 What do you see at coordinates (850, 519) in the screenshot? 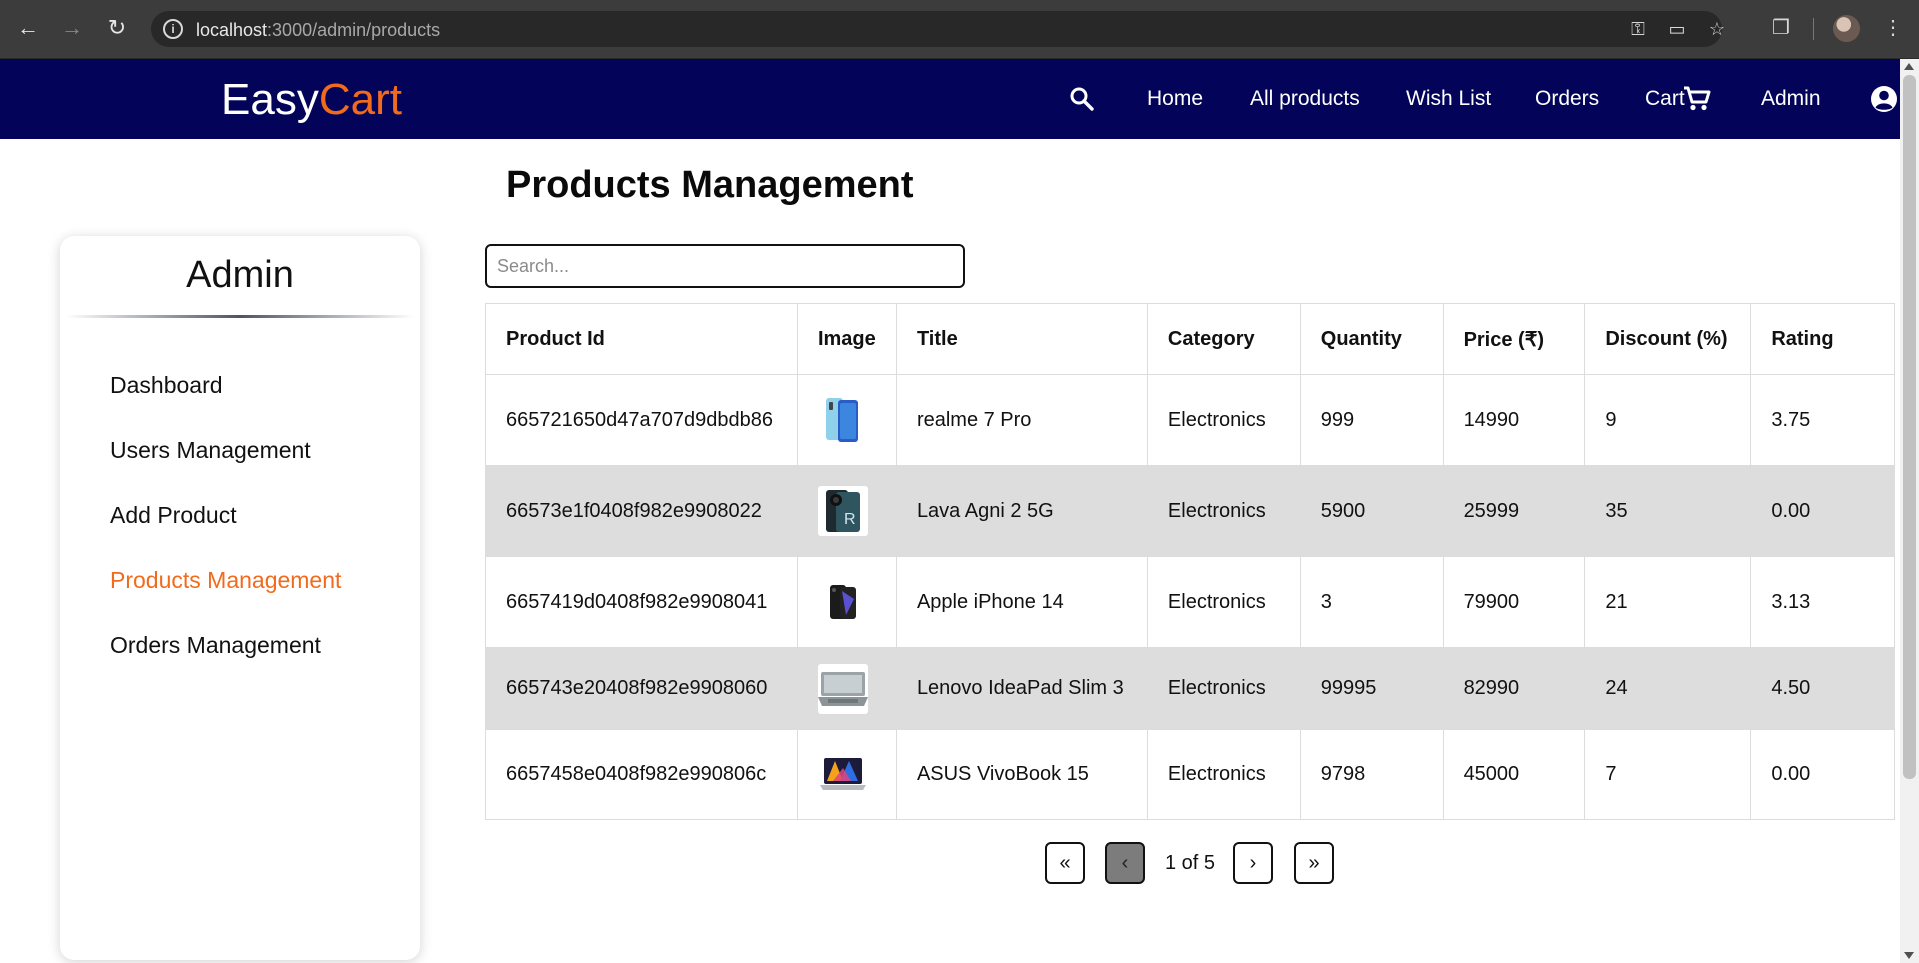
I see `svg-text: R` at bounding box center [850, 519].